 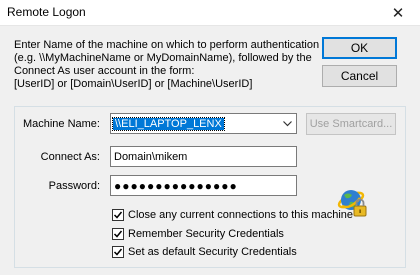 I want to click on close-connections-checkbox, so click(x=118, y=215).